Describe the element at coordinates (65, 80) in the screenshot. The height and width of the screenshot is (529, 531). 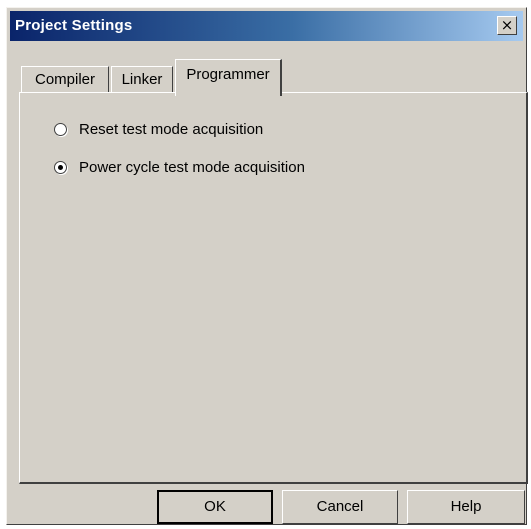
I see `tab-compiler: Compiler` at that location.